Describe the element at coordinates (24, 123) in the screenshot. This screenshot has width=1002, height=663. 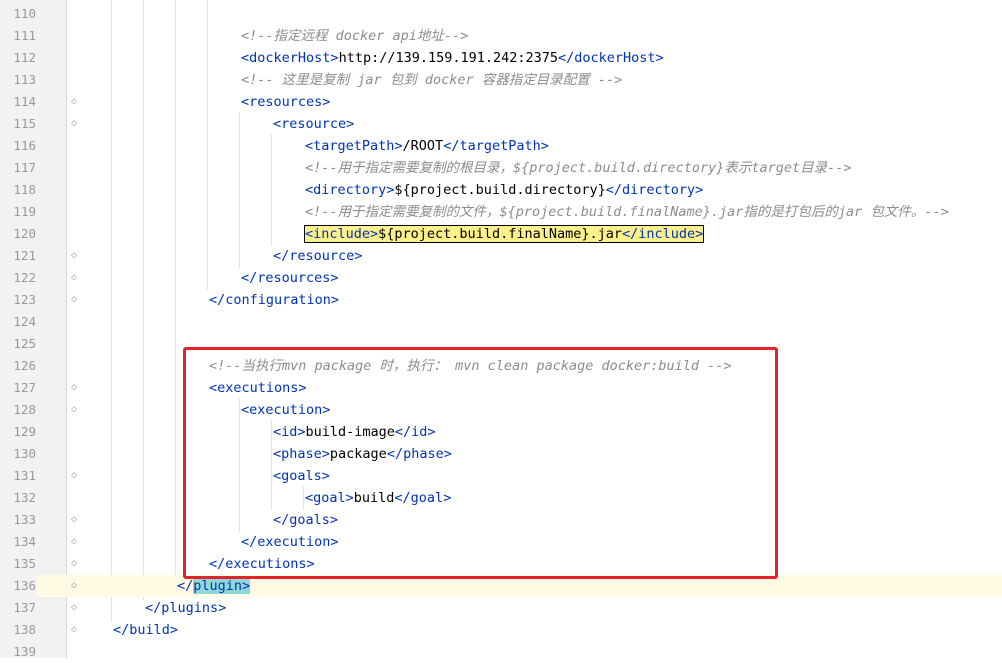
I see `line-number: 115` at that location.